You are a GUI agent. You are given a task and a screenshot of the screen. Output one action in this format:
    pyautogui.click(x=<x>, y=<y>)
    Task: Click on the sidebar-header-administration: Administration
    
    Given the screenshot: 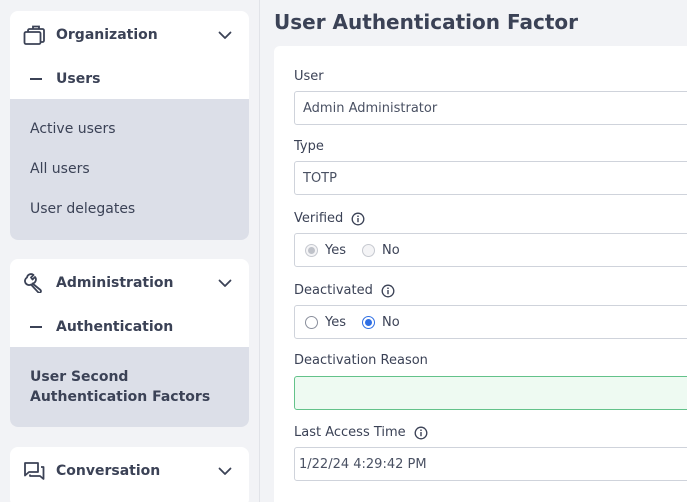 What is the action you would take?
    pyautogui.click(x=129, y=283)
    